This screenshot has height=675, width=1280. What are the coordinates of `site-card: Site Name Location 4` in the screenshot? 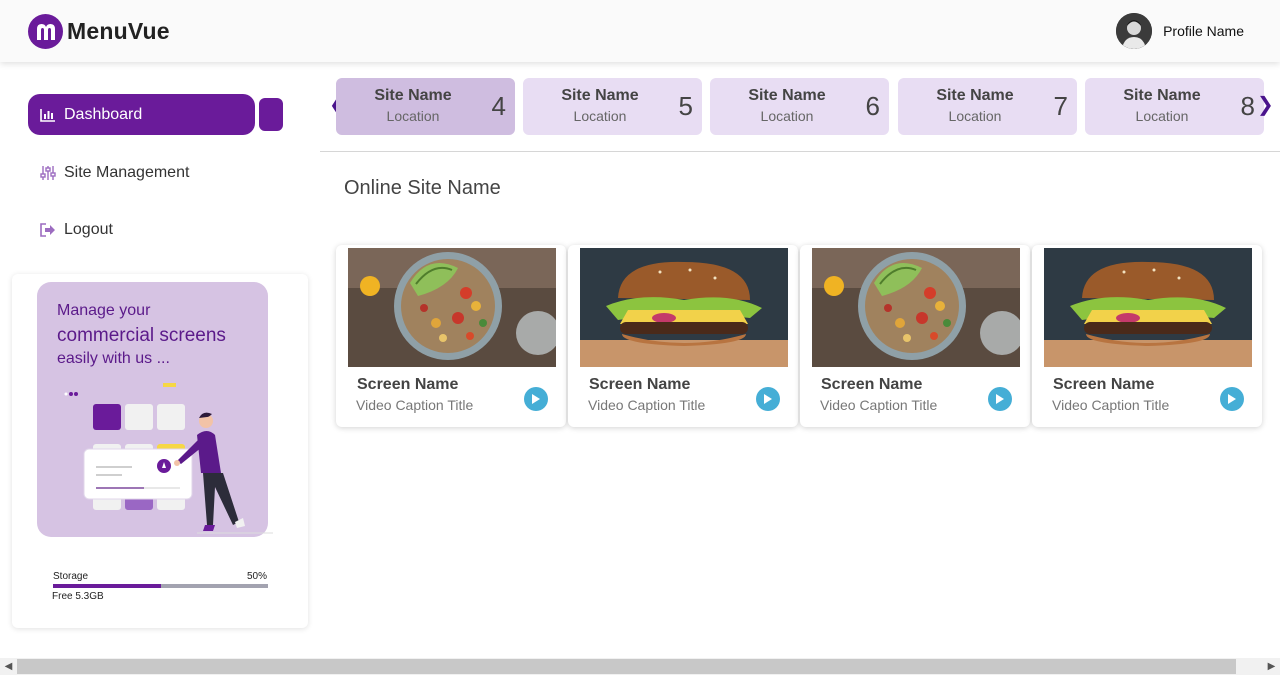 It's located at (425, 106).